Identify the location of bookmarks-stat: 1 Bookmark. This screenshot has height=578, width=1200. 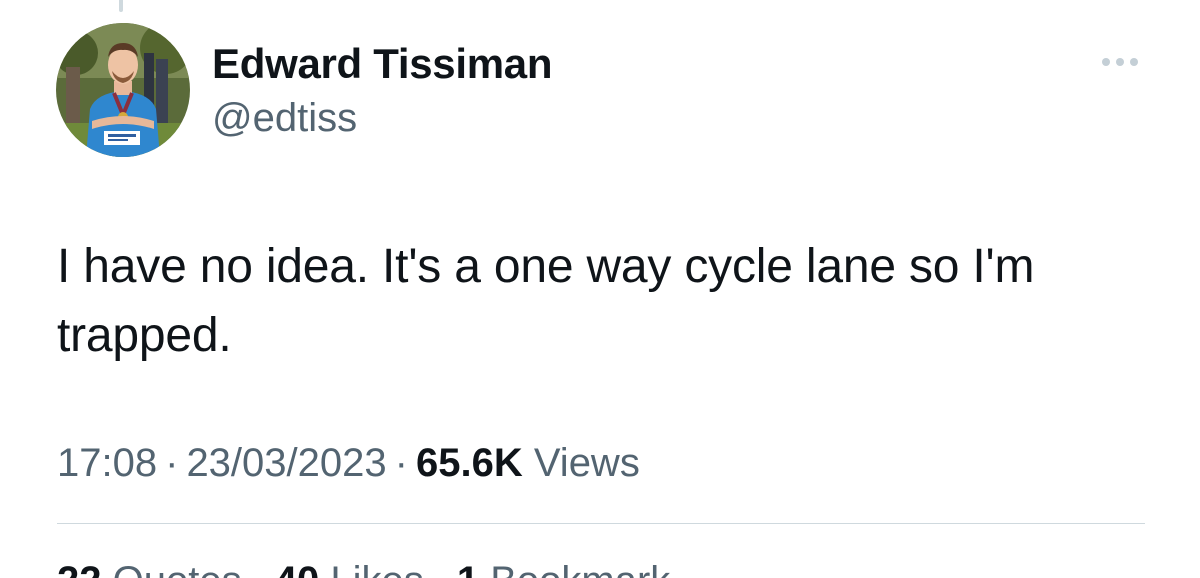
(563, 568).